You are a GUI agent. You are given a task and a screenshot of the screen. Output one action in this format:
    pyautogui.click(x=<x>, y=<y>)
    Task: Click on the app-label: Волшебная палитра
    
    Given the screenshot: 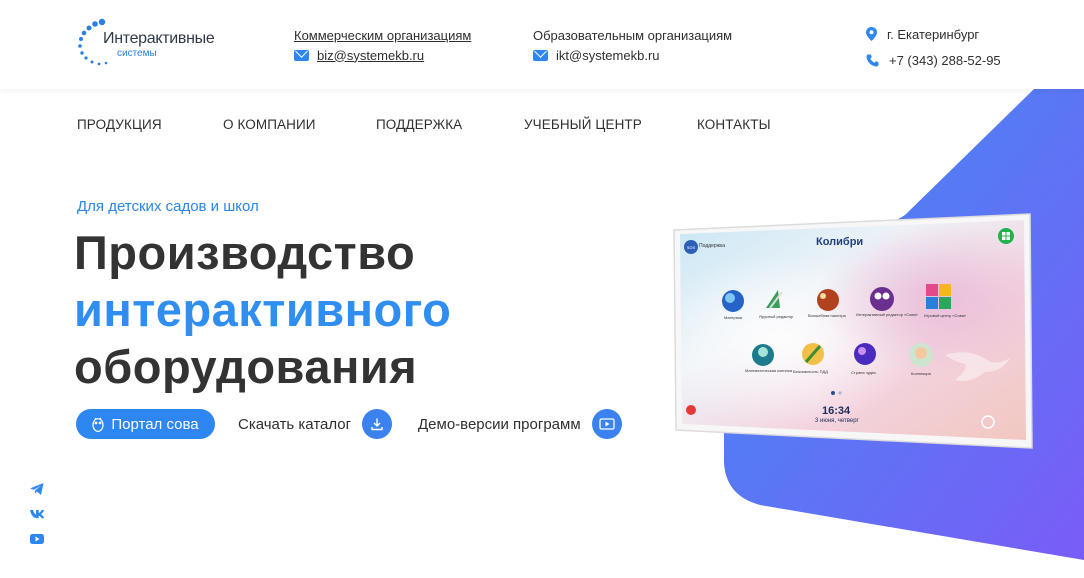 What is the action you would take?
    pyautogui.click(x=827, y=315)
    